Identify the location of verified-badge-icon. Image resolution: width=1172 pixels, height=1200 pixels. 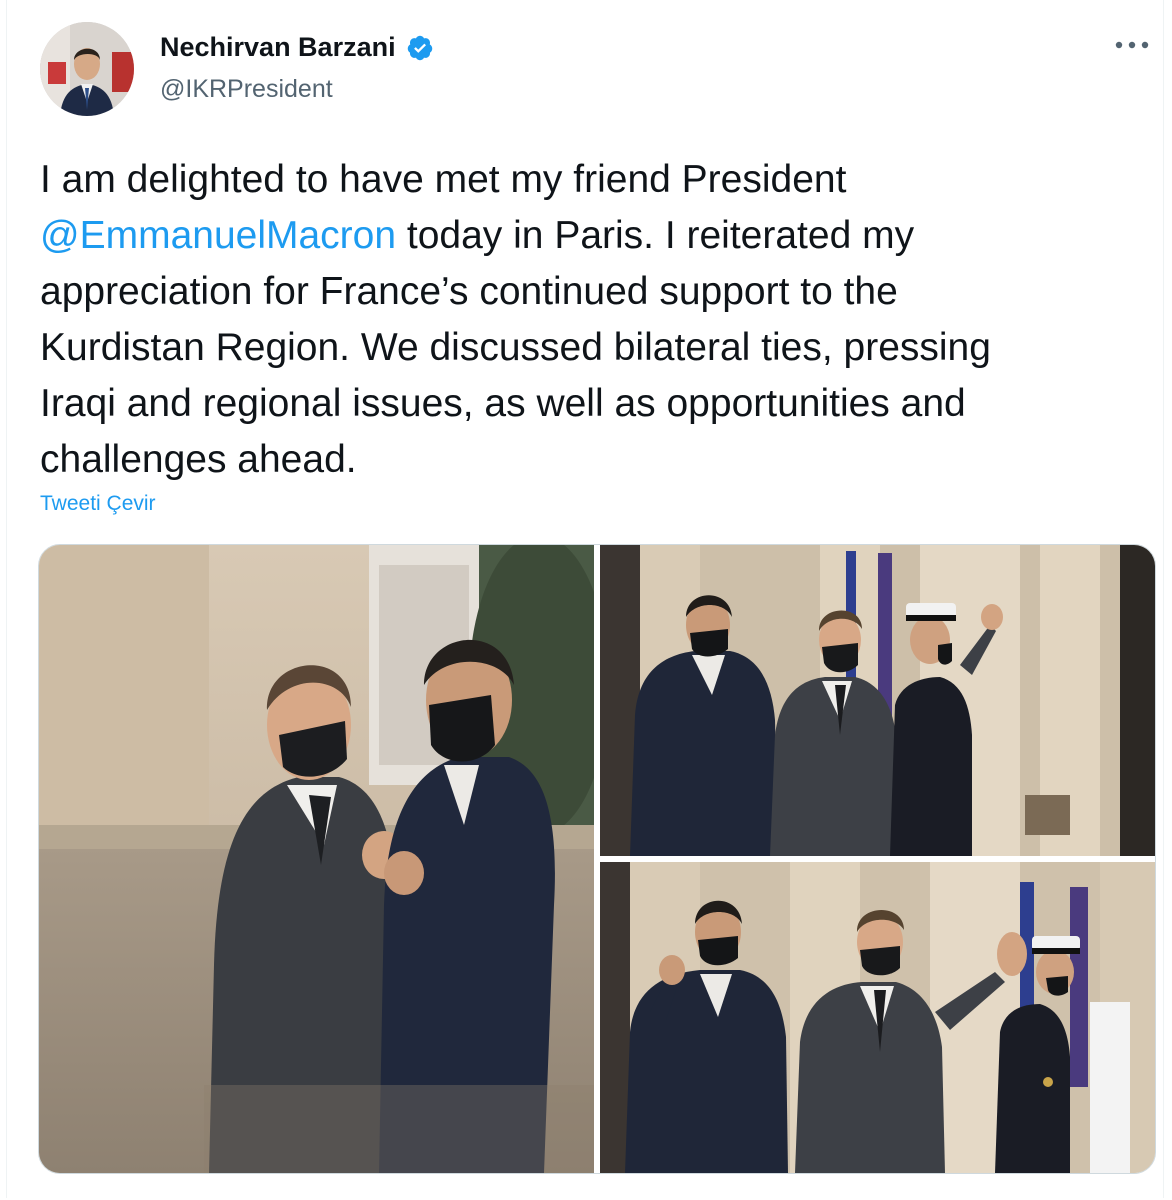
(419, 47).